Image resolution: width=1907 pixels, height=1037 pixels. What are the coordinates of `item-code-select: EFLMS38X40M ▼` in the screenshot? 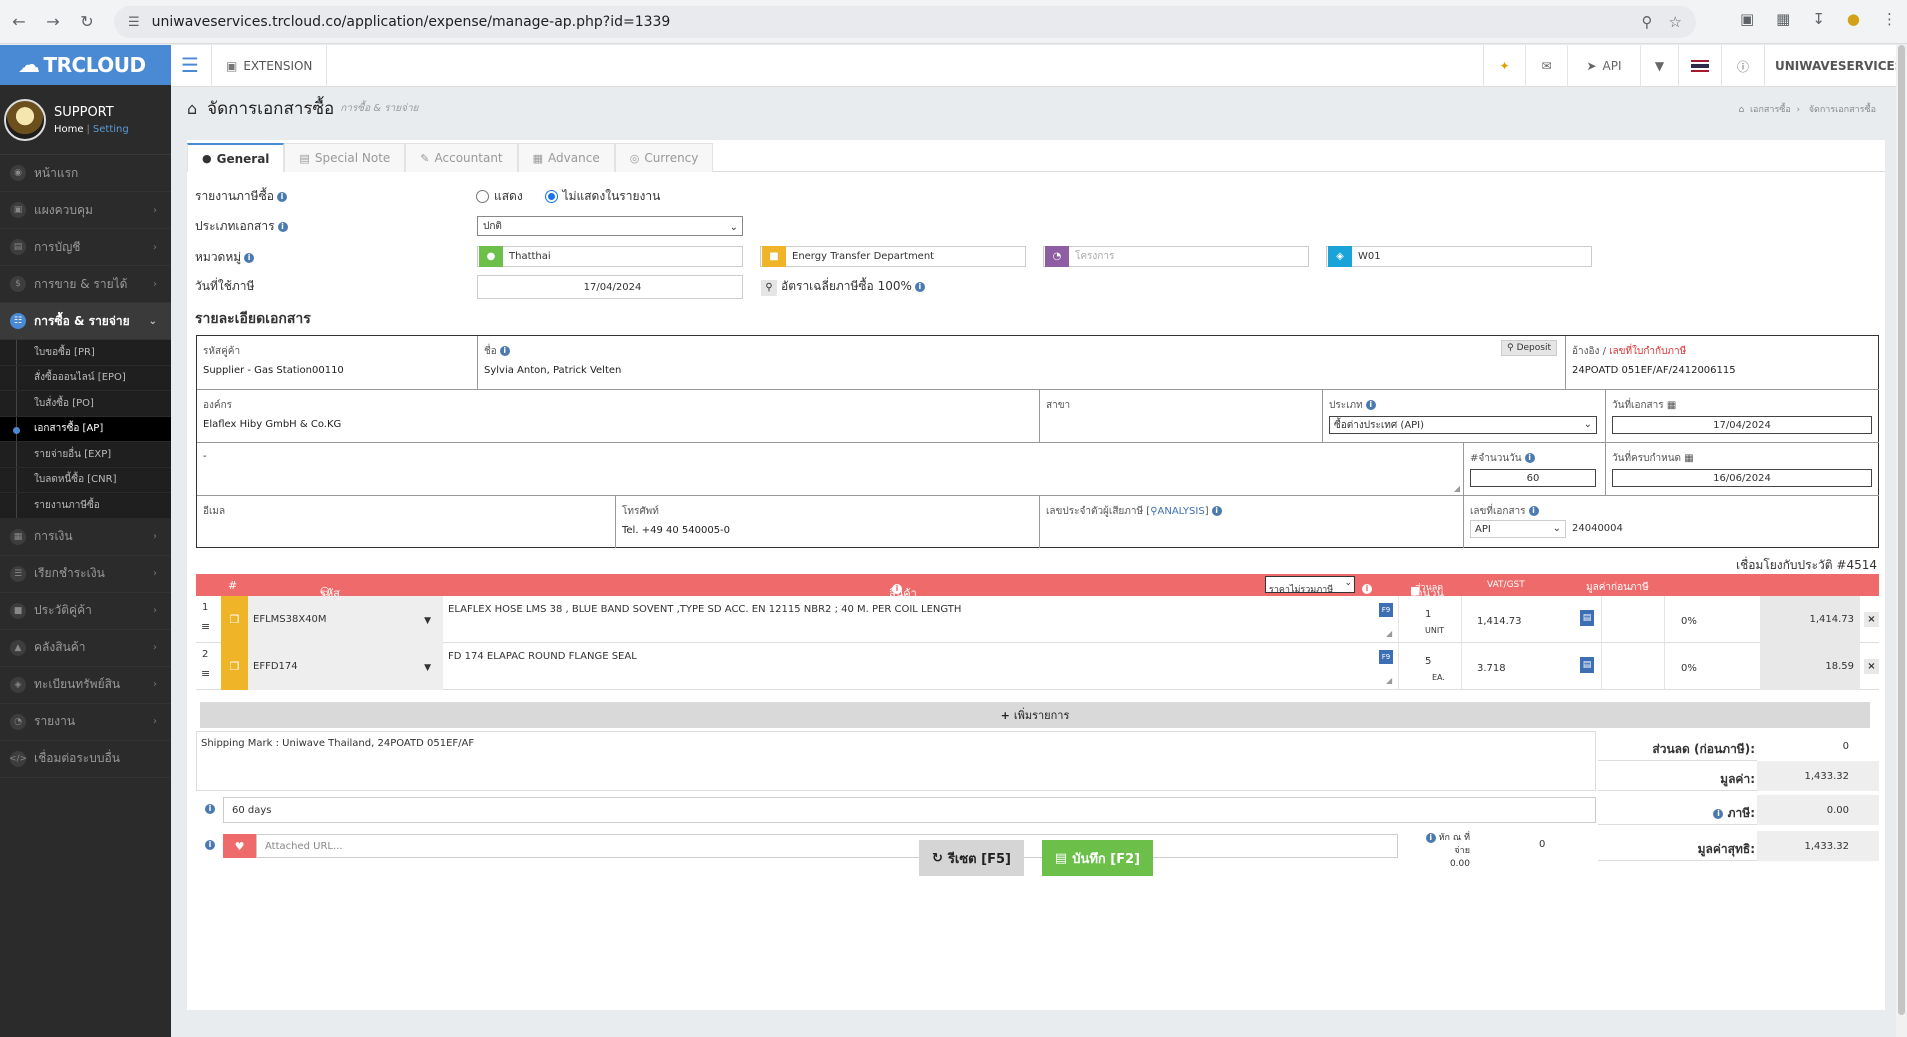 It's located at (345, 619).